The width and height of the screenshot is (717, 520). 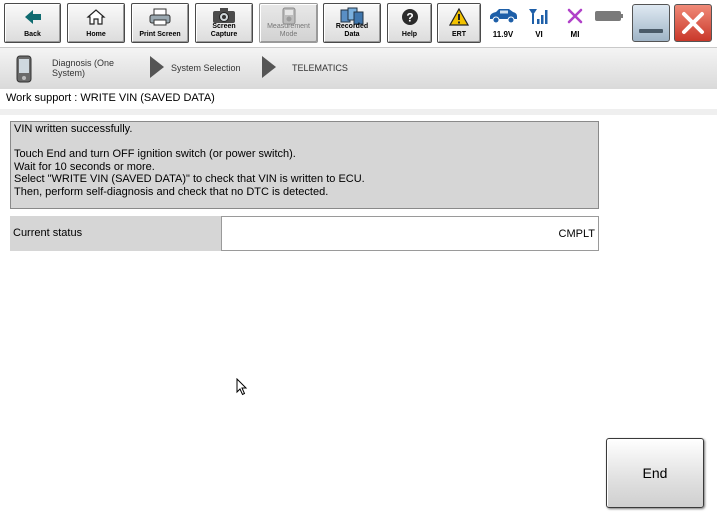 I want to click on vi-label: VI, so click(x=539, y=34).